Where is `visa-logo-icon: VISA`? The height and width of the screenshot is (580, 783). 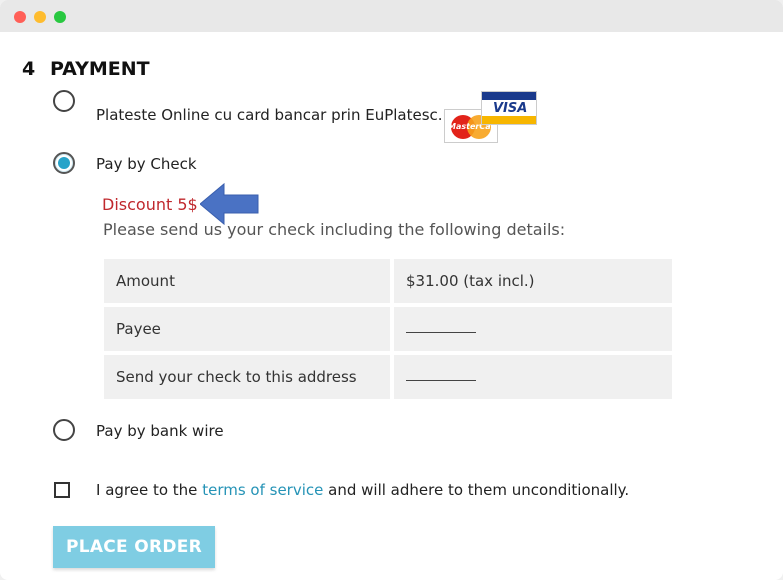 visa-logo-icon: VISA is located at coordinates (509, 108).